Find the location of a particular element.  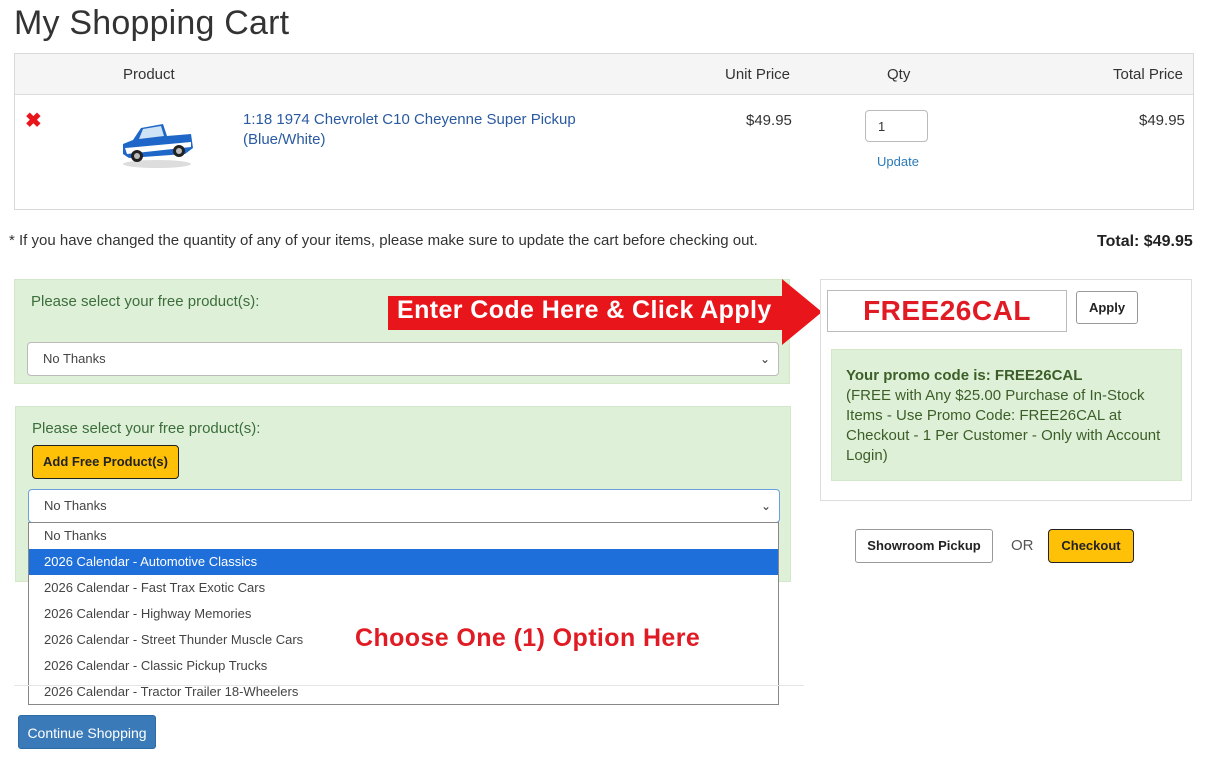

free-product-select-value-1: No Thanks is located at coordinates (74, 358).